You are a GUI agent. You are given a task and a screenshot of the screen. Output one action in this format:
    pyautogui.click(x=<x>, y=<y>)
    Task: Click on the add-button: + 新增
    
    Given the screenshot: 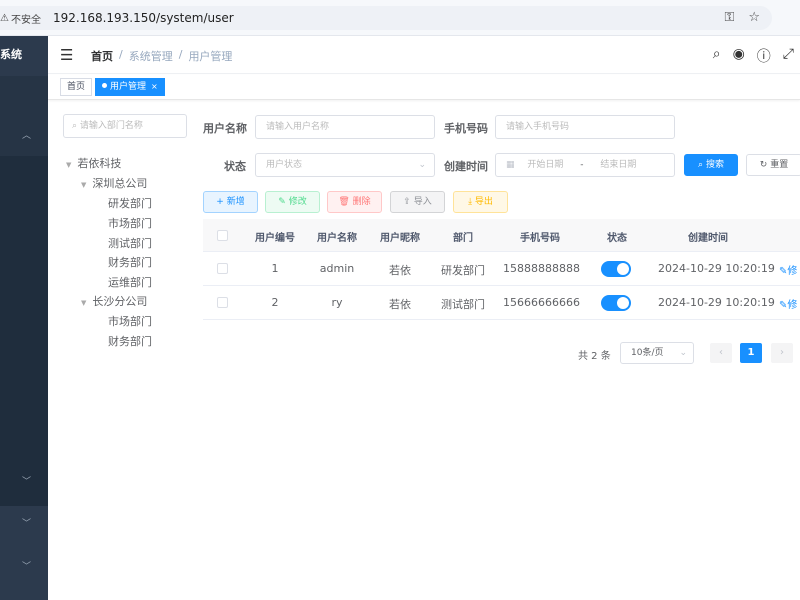 What is the action you would take?
    pyautogui.click(x=230, y=202)
    